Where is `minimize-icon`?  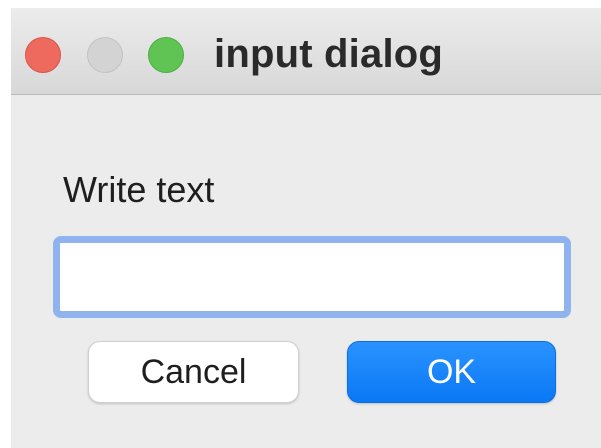 minimize-icon is located at coordinates (105, 55).